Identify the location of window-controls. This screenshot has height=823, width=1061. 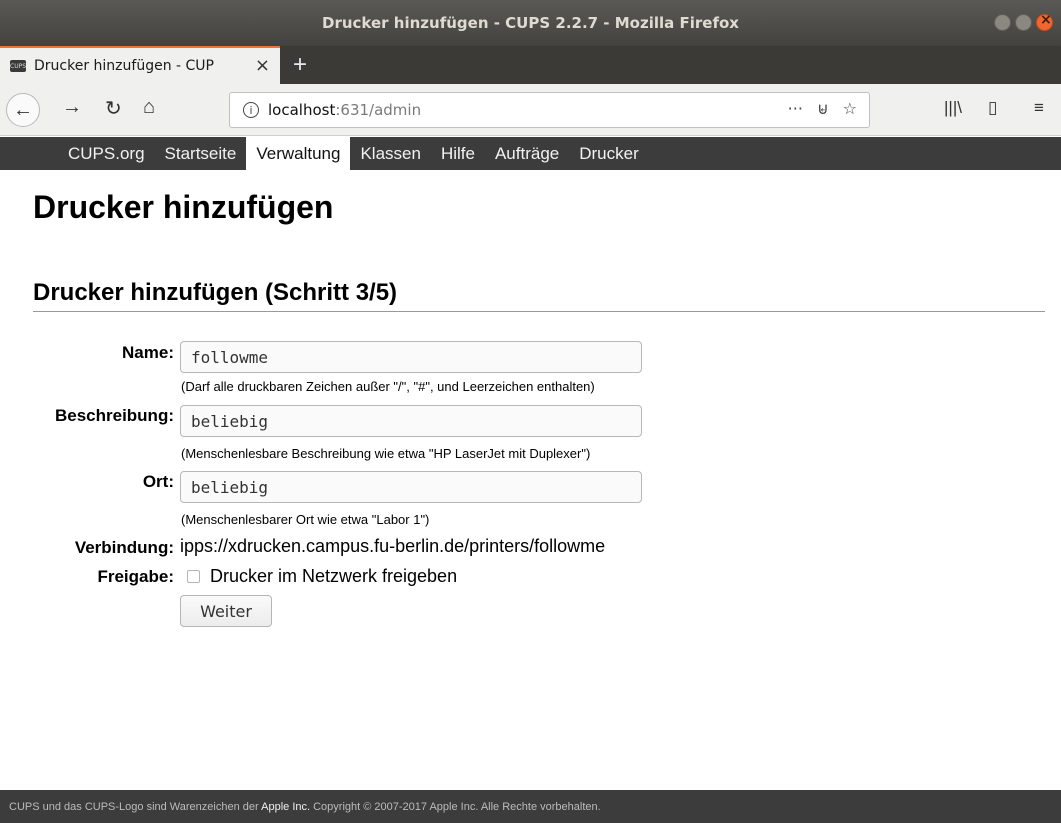
(1023, 21).